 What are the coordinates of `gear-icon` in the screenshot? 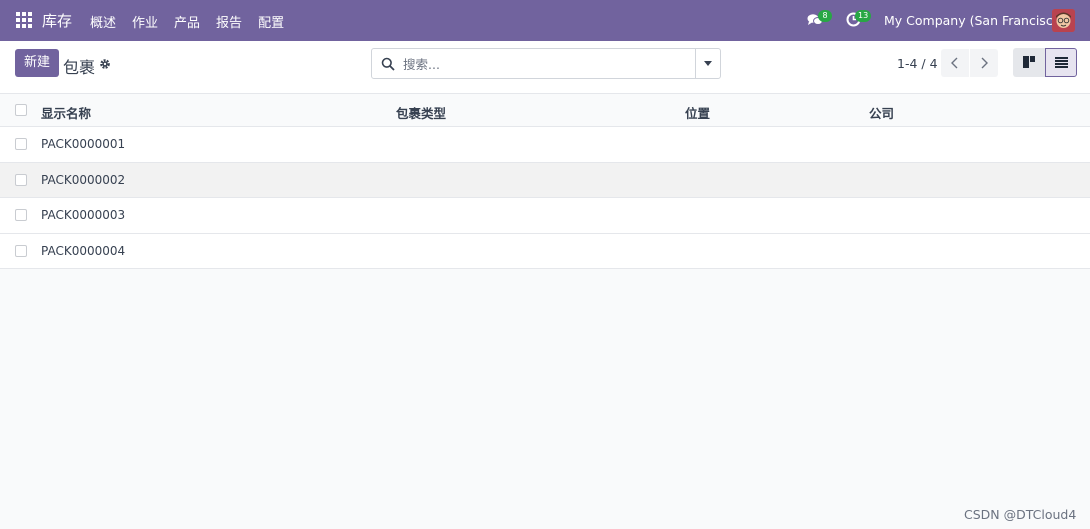 It's located at (105, 64).